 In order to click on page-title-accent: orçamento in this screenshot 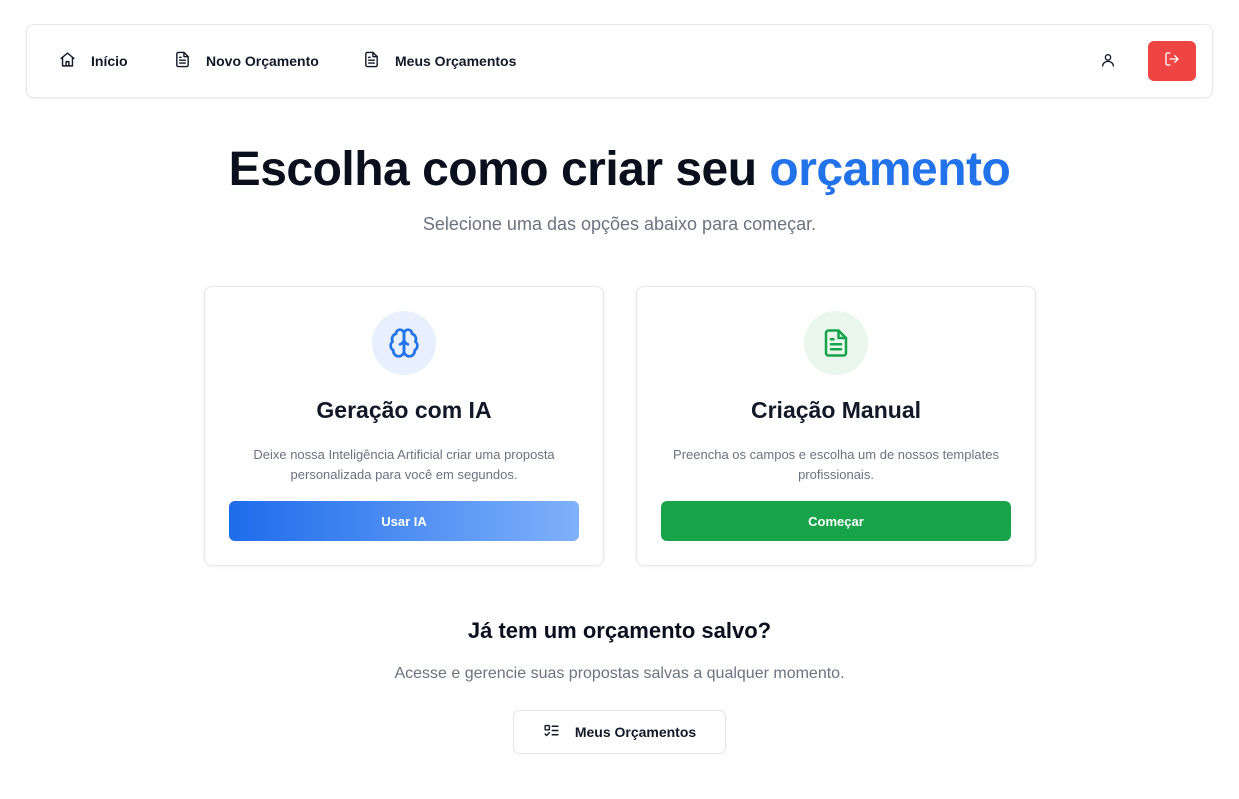, I will do `click(890, 169)`.